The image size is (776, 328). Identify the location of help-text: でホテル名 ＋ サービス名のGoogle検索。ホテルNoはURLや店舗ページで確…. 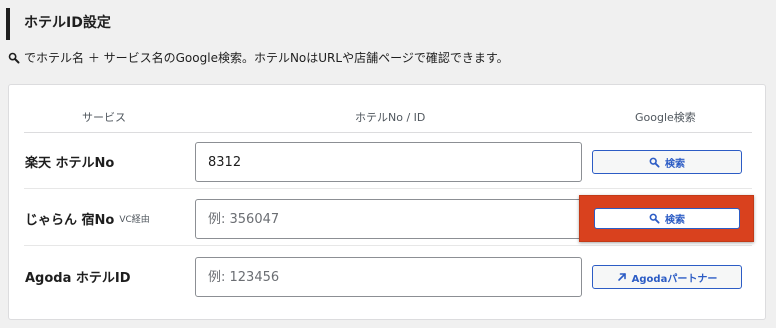
(258, 58).